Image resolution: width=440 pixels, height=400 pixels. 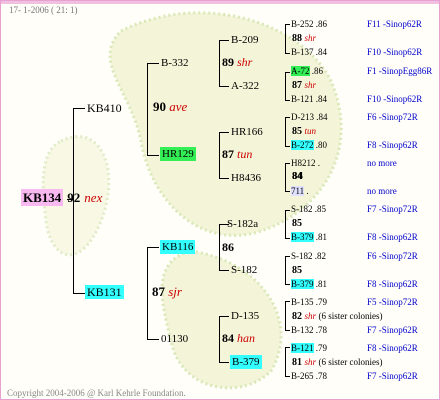 I want to click on gen5-info: 85 tun, so click(x=304, y=131).